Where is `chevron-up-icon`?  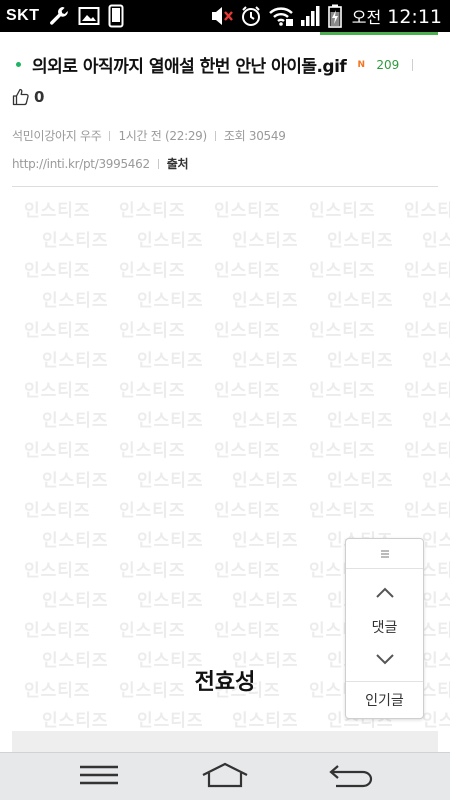 chevron-up-icon is located at coordinates (385, 593).